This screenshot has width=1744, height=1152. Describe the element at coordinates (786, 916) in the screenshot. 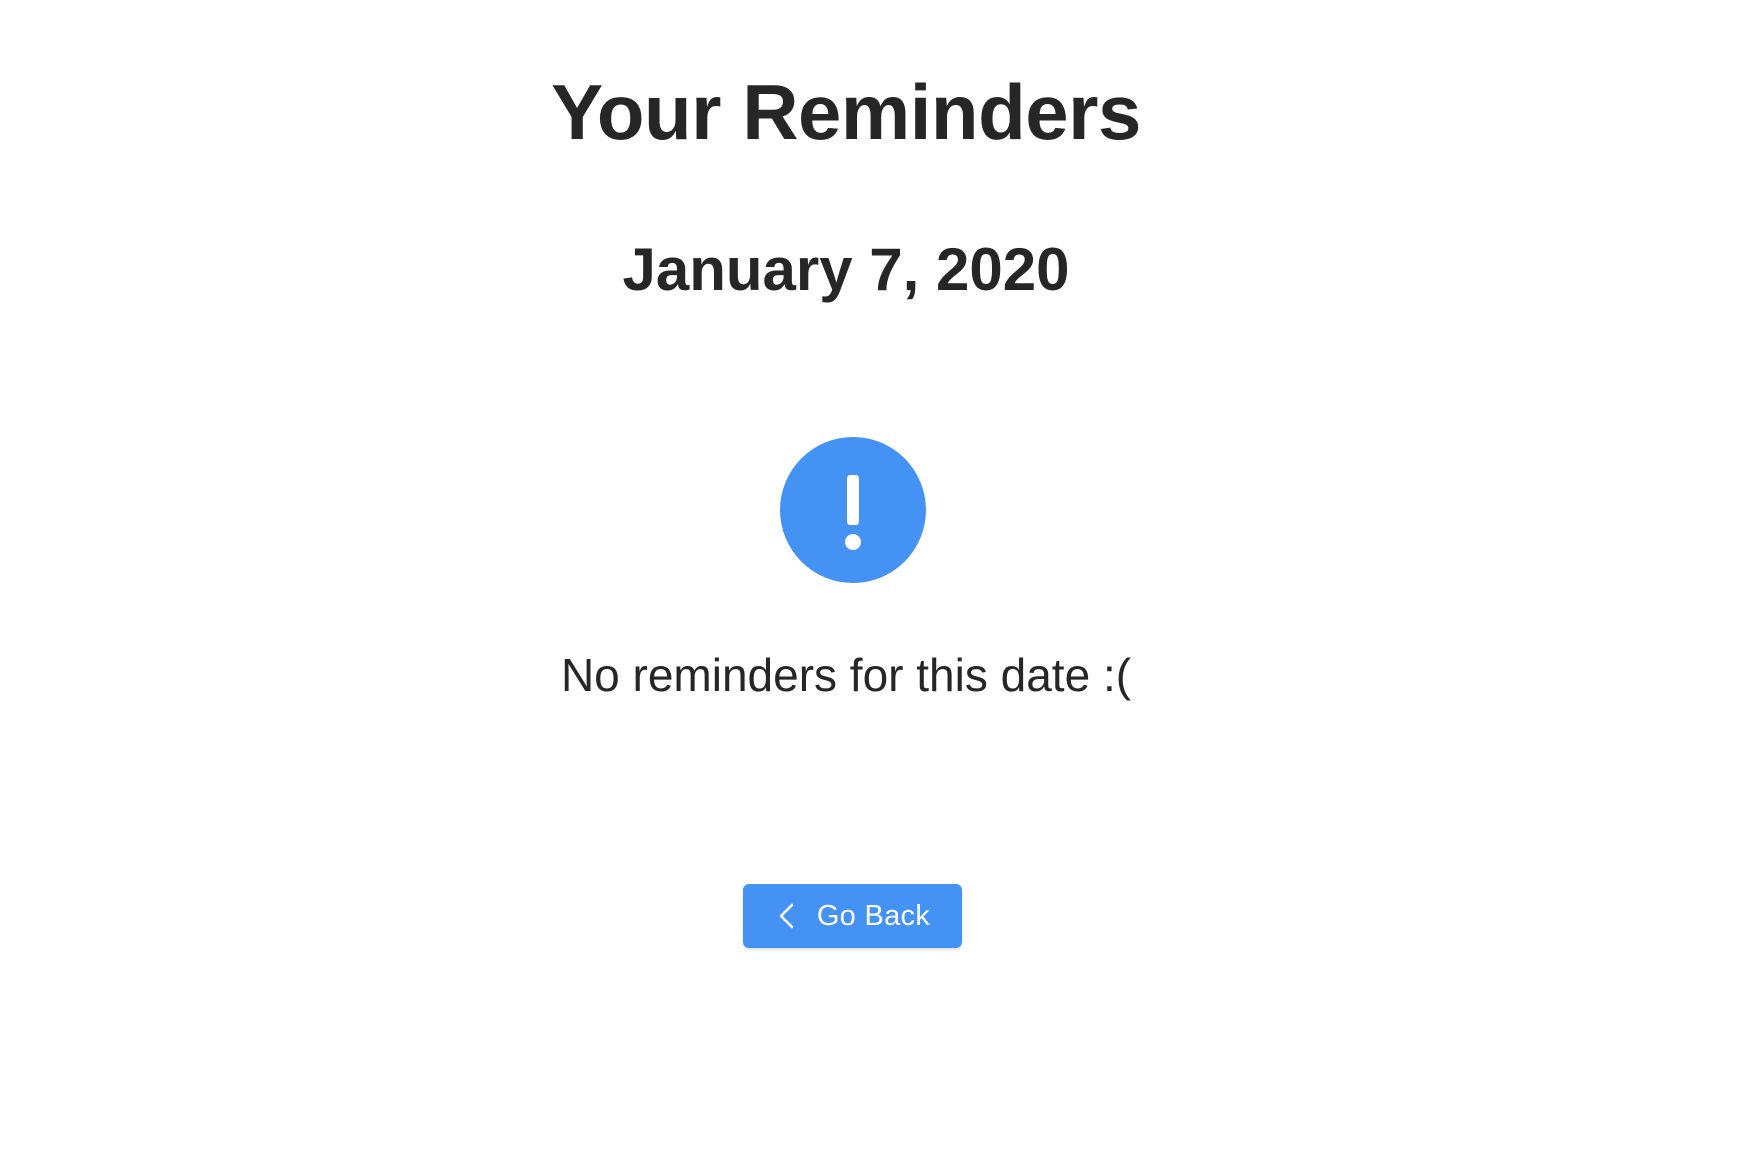

I see `chevron-left-icon` at that location.